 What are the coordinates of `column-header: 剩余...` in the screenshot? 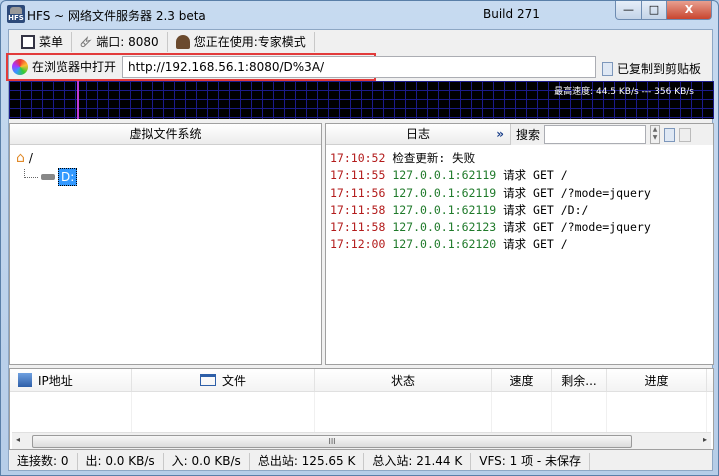 It's located at (579, 380).